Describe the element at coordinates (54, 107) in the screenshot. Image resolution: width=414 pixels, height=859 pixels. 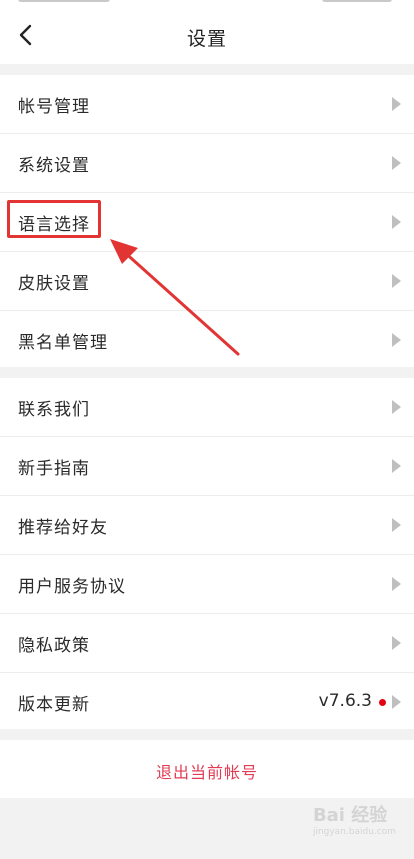
I see `row-label: 帐号管理` at that location.